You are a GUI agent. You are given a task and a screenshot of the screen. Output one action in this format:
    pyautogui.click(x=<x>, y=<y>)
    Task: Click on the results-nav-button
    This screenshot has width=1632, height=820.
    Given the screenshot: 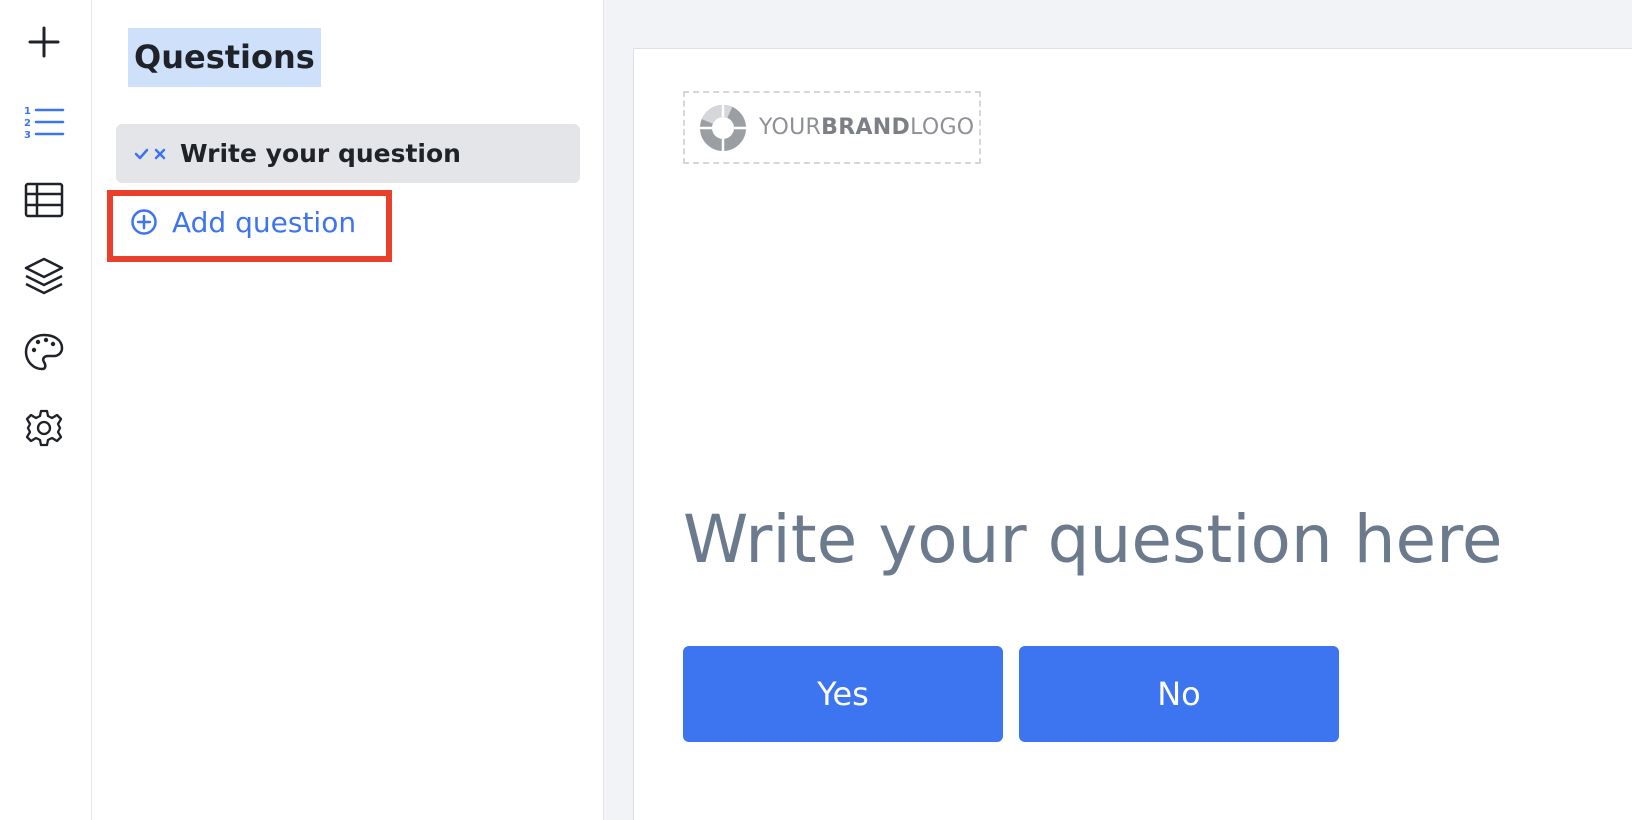 What is the action you would take?
    pyautogui.click(x=44, y=200)
    